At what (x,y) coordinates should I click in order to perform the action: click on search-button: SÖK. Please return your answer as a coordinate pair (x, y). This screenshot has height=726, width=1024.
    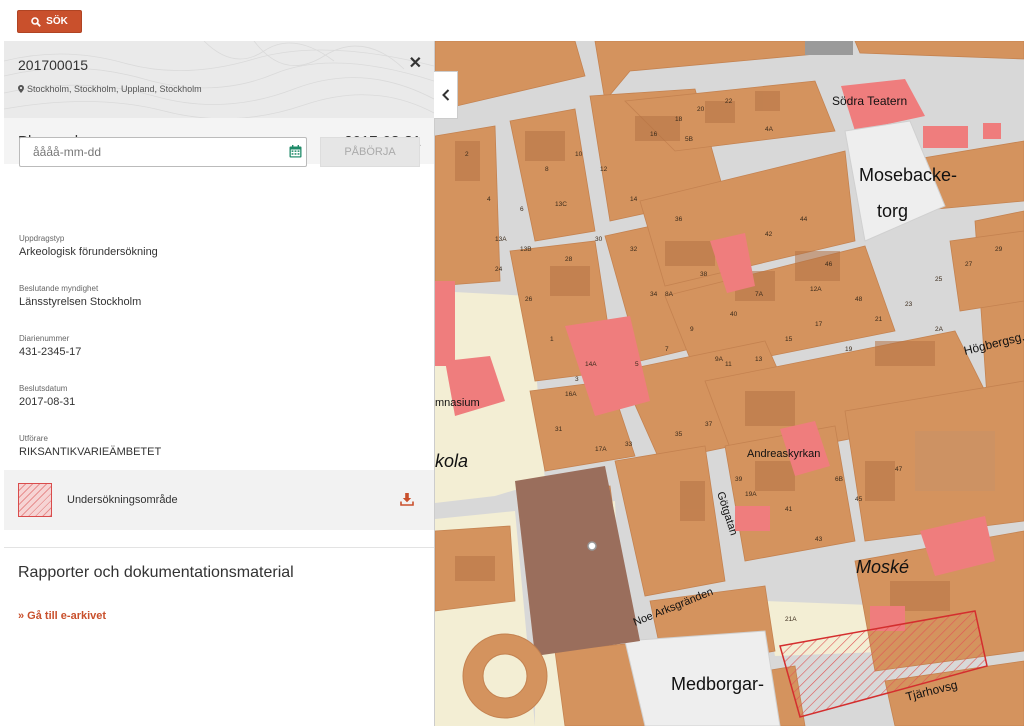
    Looking at the image, I should click on (49, 21).